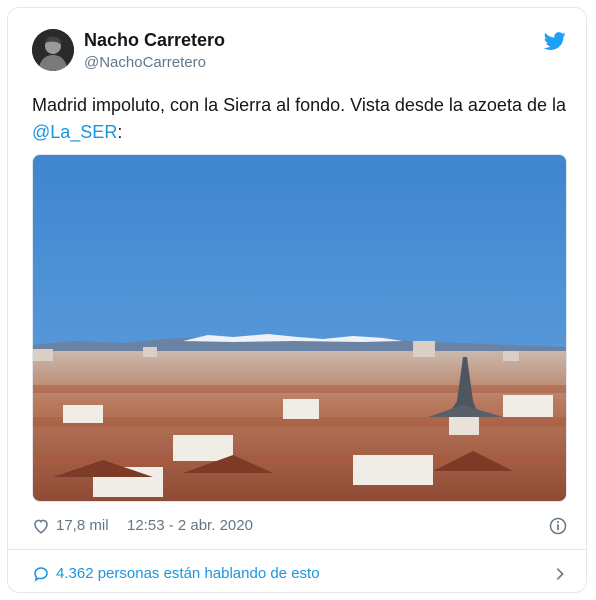 This screenshot has width=596, height=600. Describe the element at coordinates (82, 525) in the screenshot. I see `like-count: 17,8 mil` at that location.